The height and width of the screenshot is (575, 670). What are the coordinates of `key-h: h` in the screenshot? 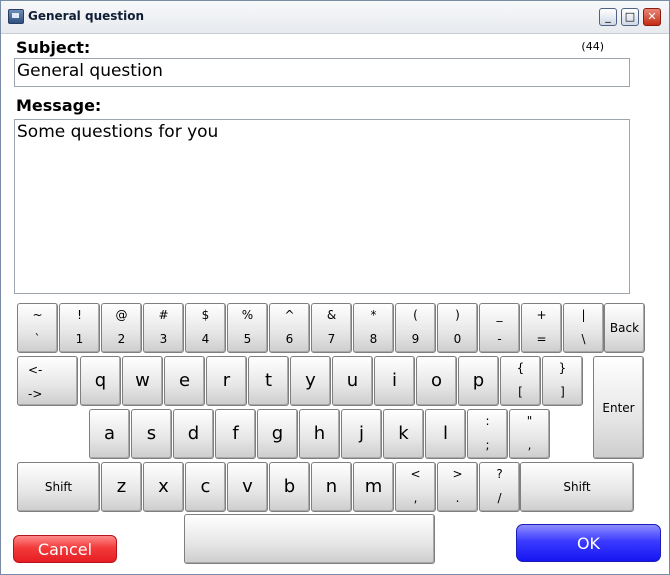 It's located at (319, 434).